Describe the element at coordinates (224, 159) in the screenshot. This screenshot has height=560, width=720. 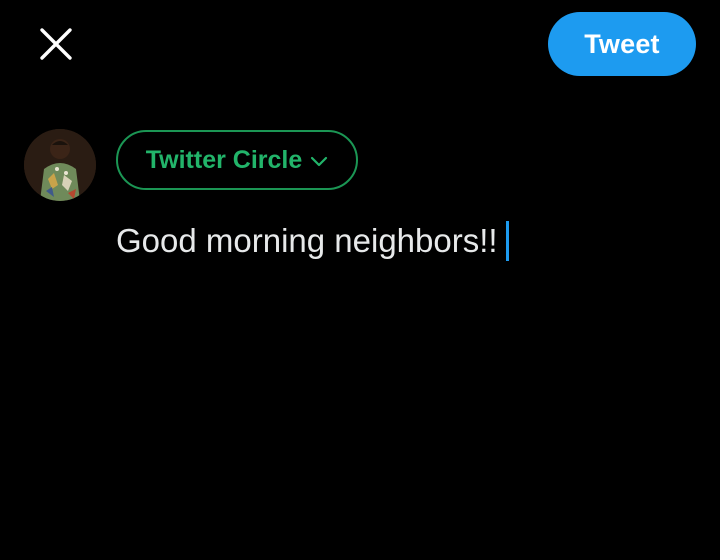
I see `audience-label: Twitter Circle` at that location.